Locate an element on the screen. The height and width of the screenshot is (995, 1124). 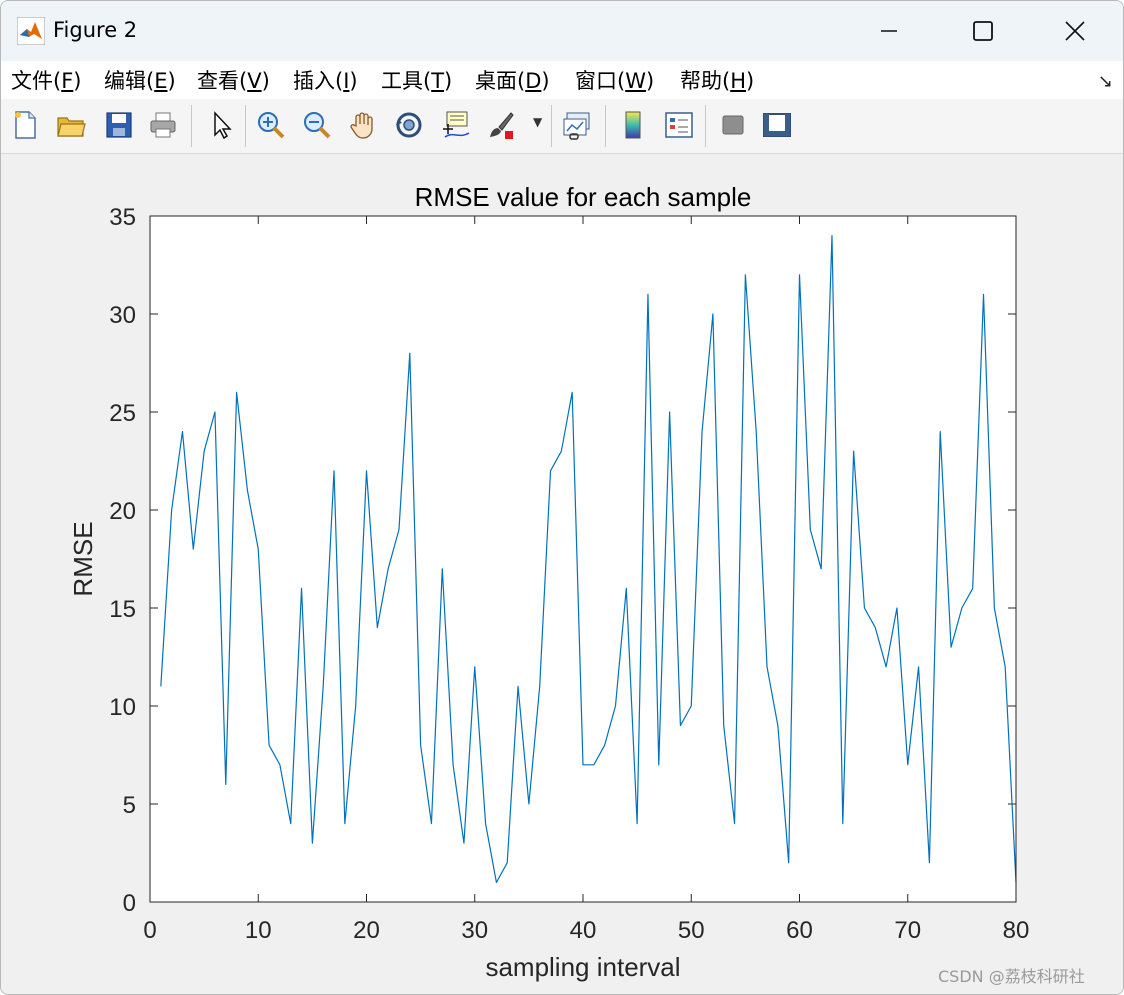
y-tick-label: 30 is located at coordinates (122, 315).